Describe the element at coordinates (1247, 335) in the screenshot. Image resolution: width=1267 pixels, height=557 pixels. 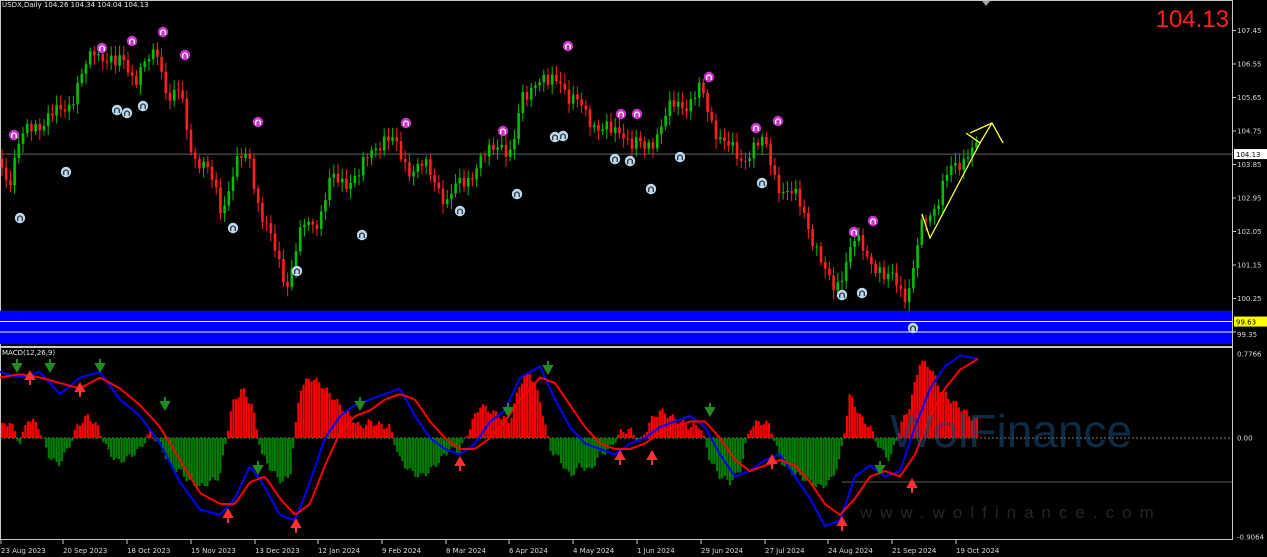
I see `zone-lower-tag: 99.35` at that location.